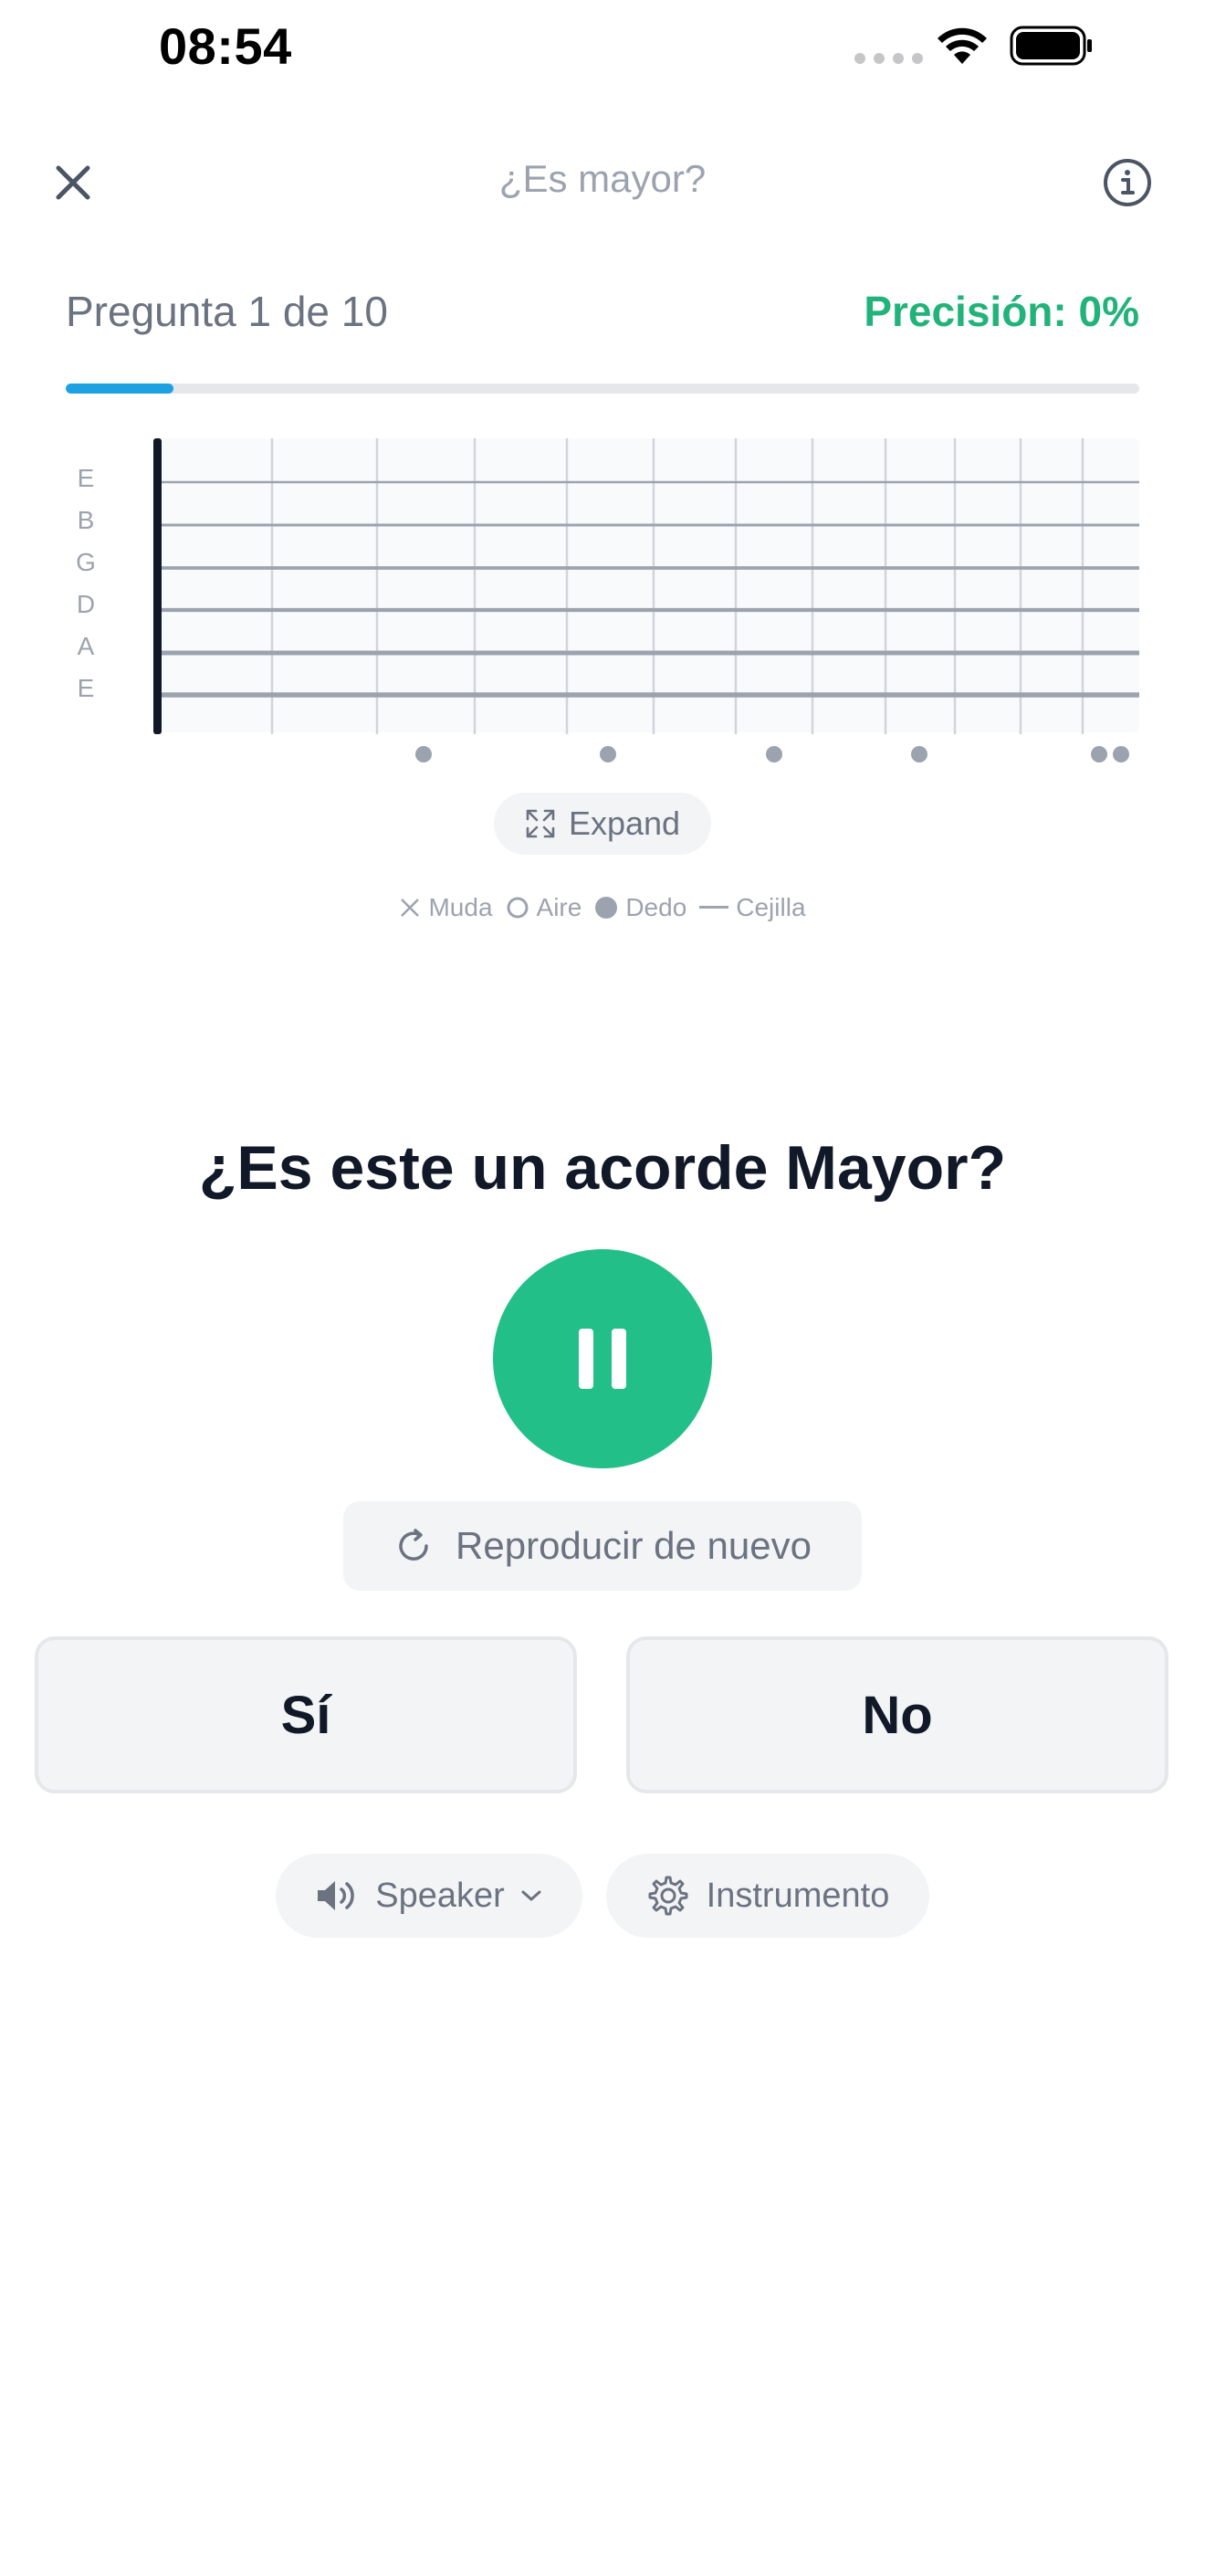 The image size is (1205, 2576). Describe the element at coordinates (1051, 46) in the screenshot. I see `battery-icon` at that location.